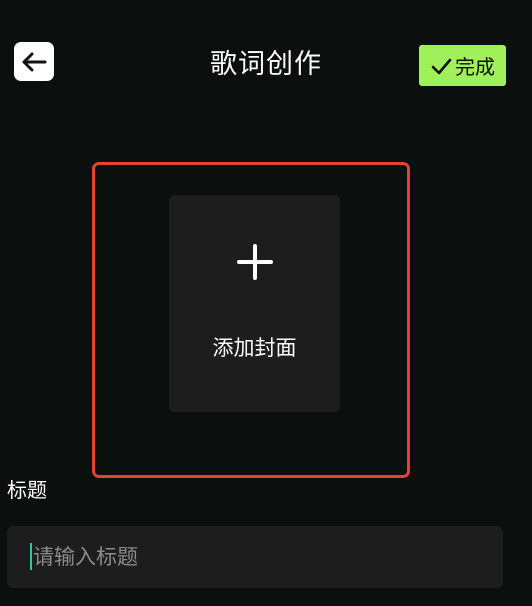  What do you see at coordinates (255, 262) in the screenshot?
I see `plus-icon` at bounding box center [255, 262].